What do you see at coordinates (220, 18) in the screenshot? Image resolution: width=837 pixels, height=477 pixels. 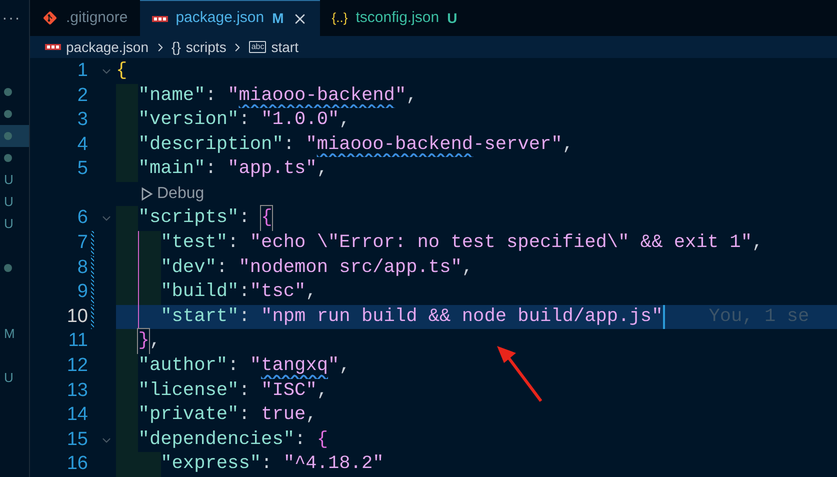 I see `tab-label: package.json` at bounding box center [220, 18].